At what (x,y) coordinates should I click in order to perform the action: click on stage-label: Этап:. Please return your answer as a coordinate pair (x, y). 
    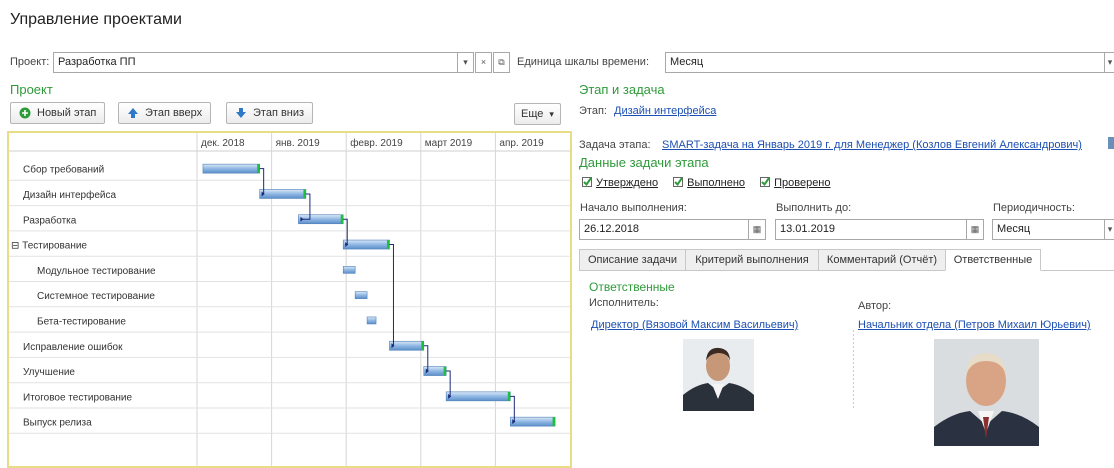
    Looking at the image, I should click on (593, 111).